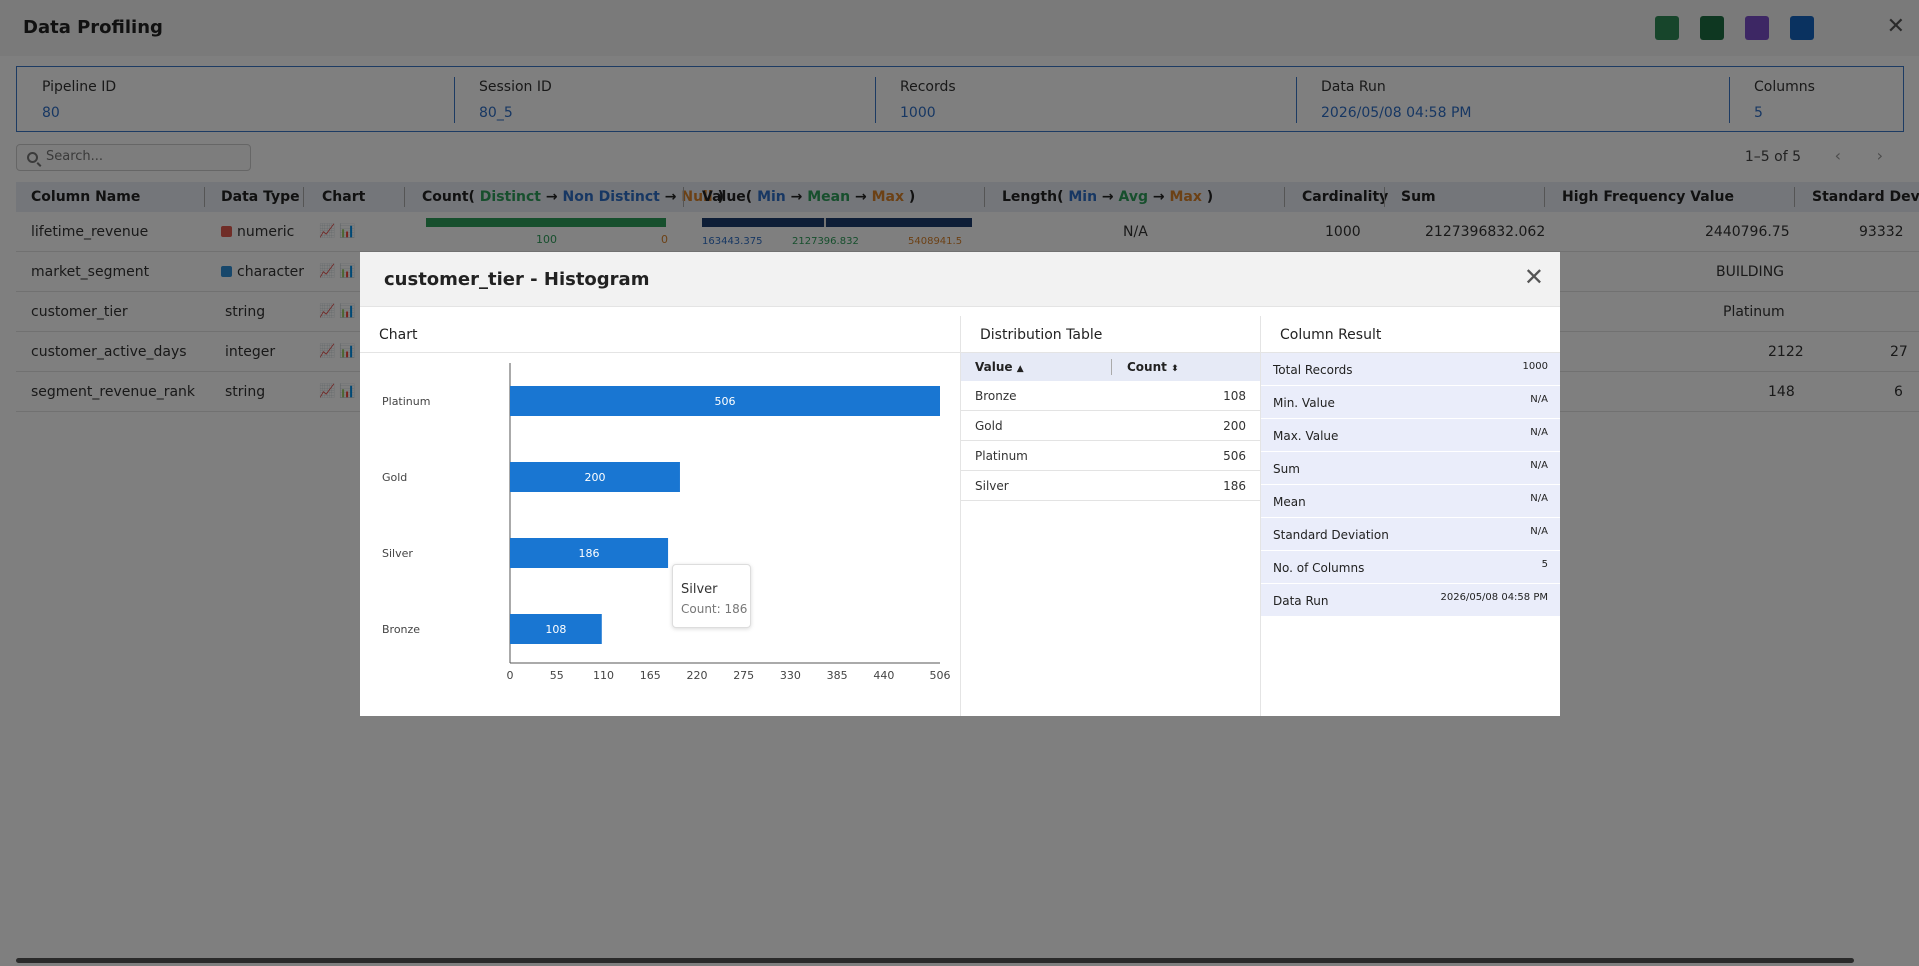 This screenshot has width=1919, height=966. Describe the element at coordinates (1175, 369) in the screenshot. I see `sort-icon: ⬍` at that location.